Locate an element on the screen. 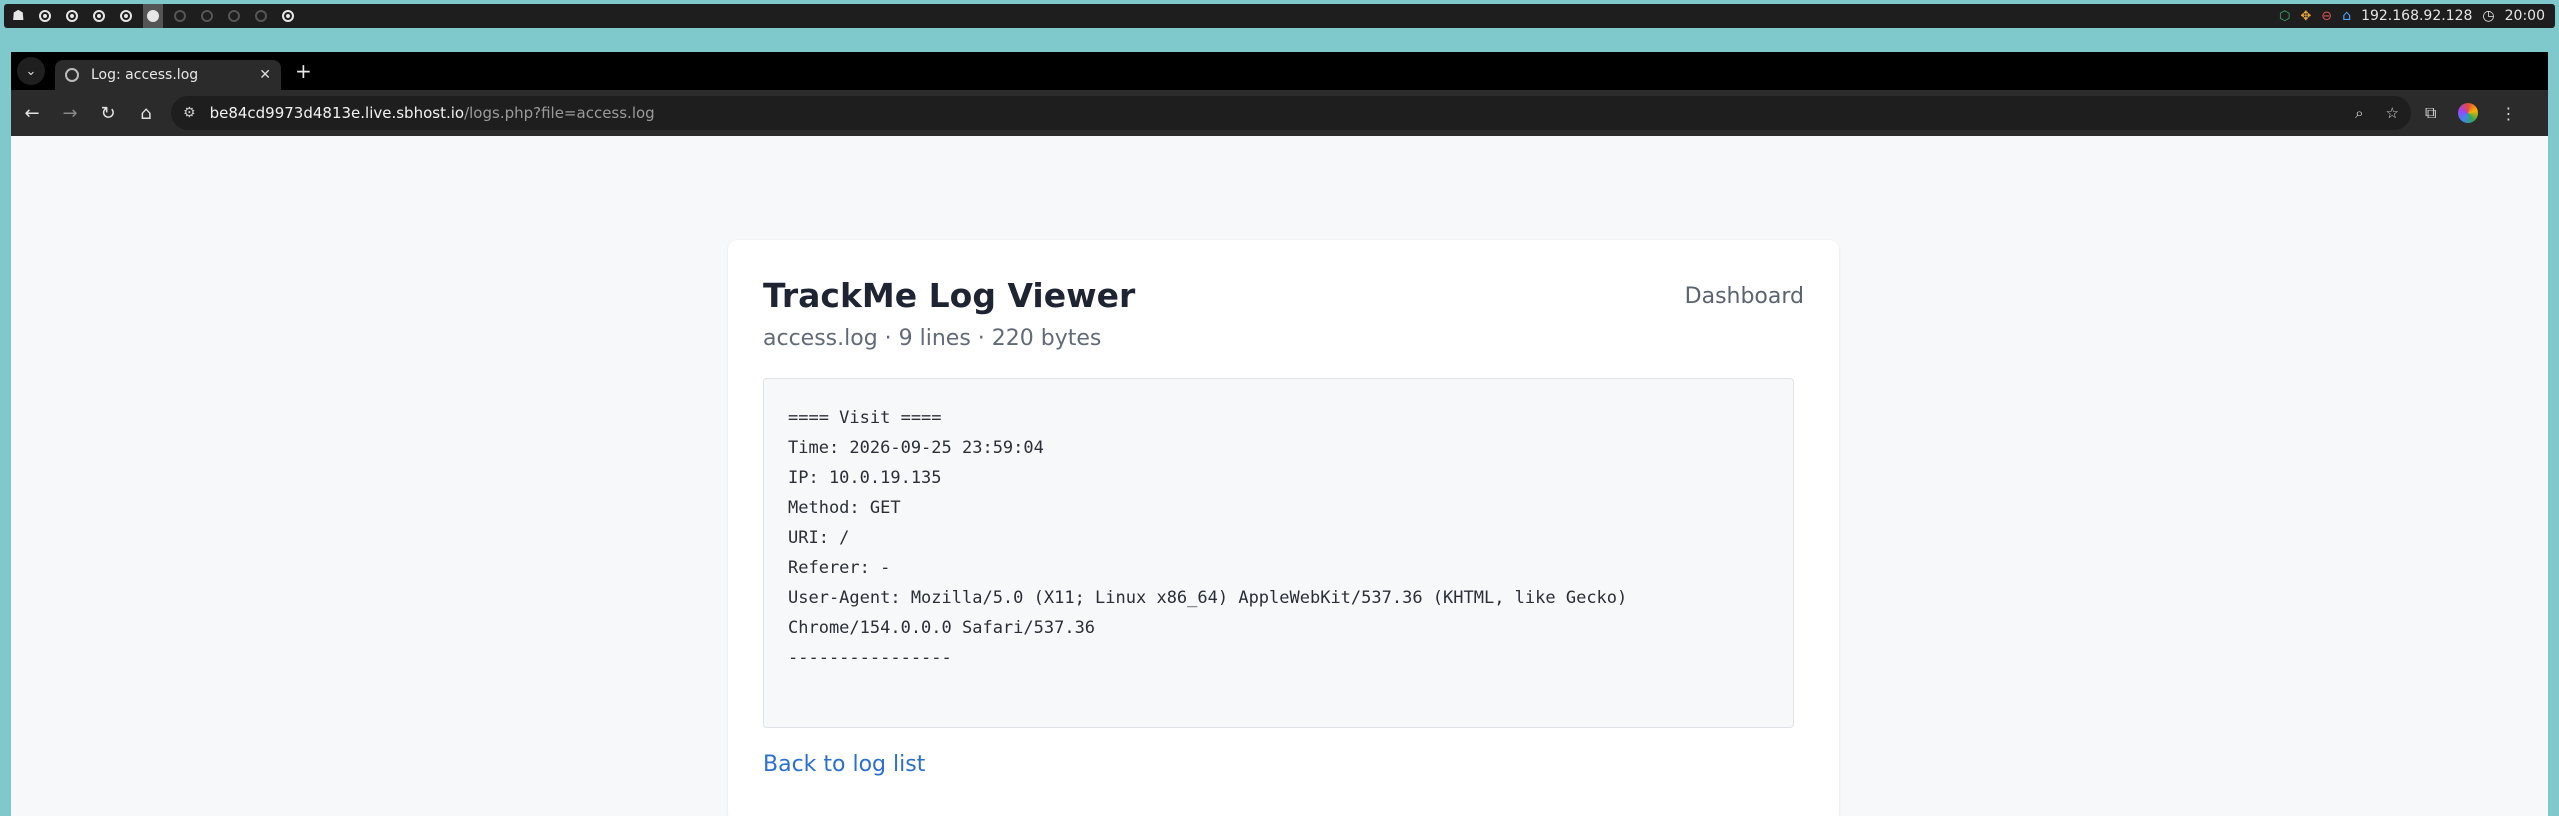 This screenshot has height=816, width=2559. workspace-switcher is located at coordinates (170, 16).